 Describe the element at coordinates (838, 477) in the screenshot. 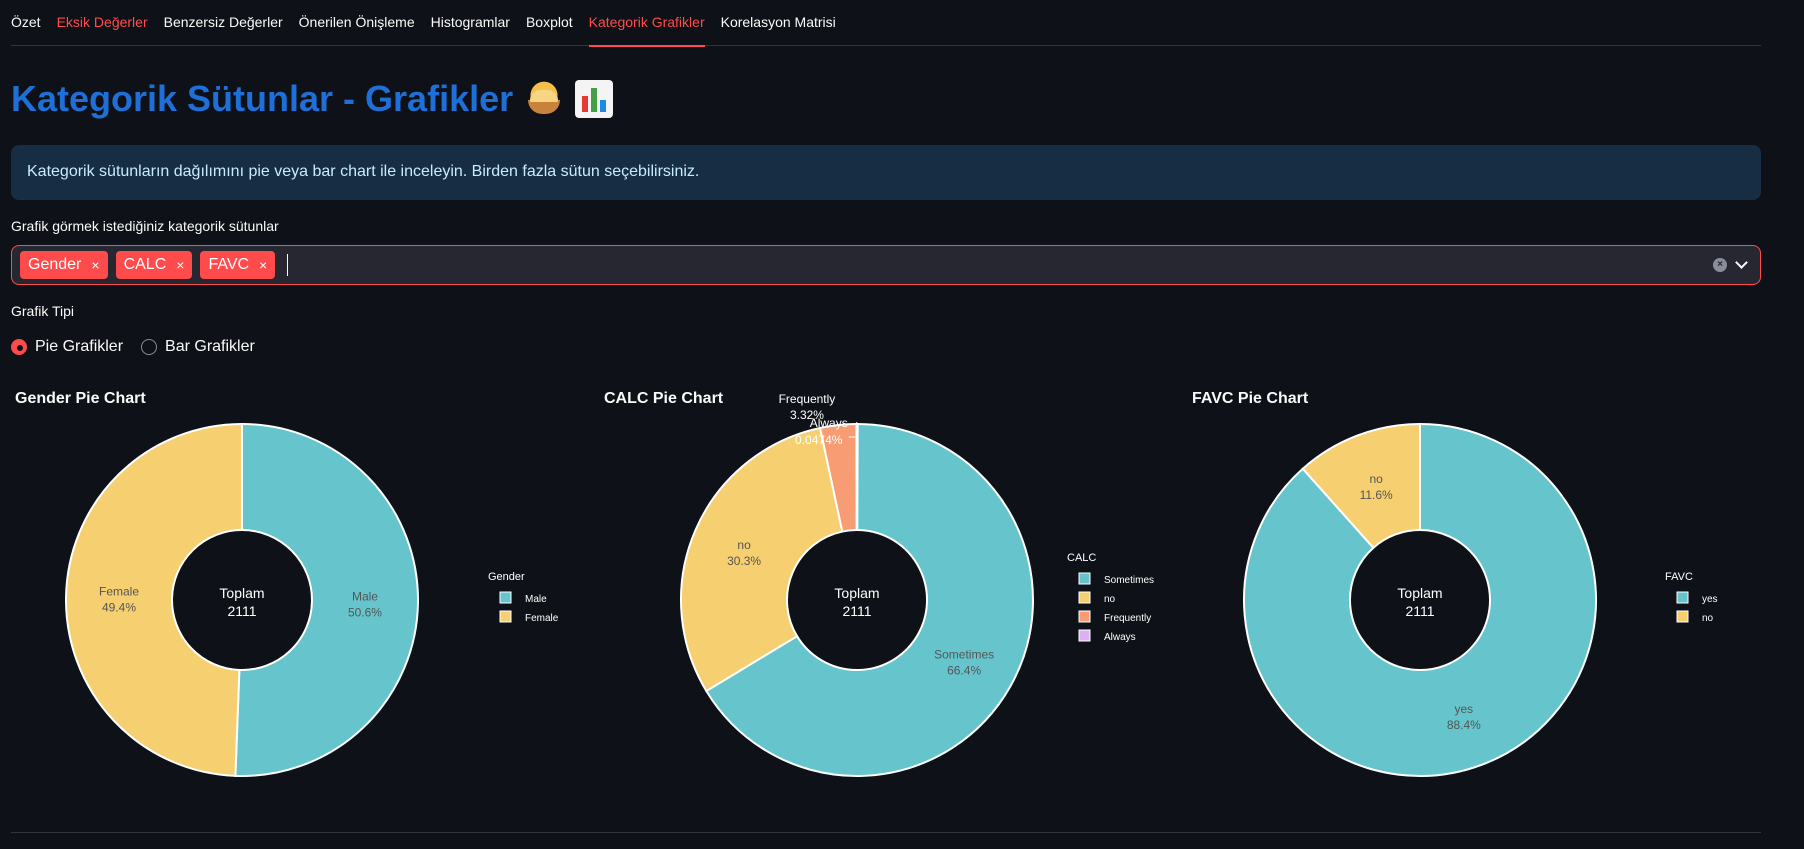

I see `pie-slice-frequently` at that location.